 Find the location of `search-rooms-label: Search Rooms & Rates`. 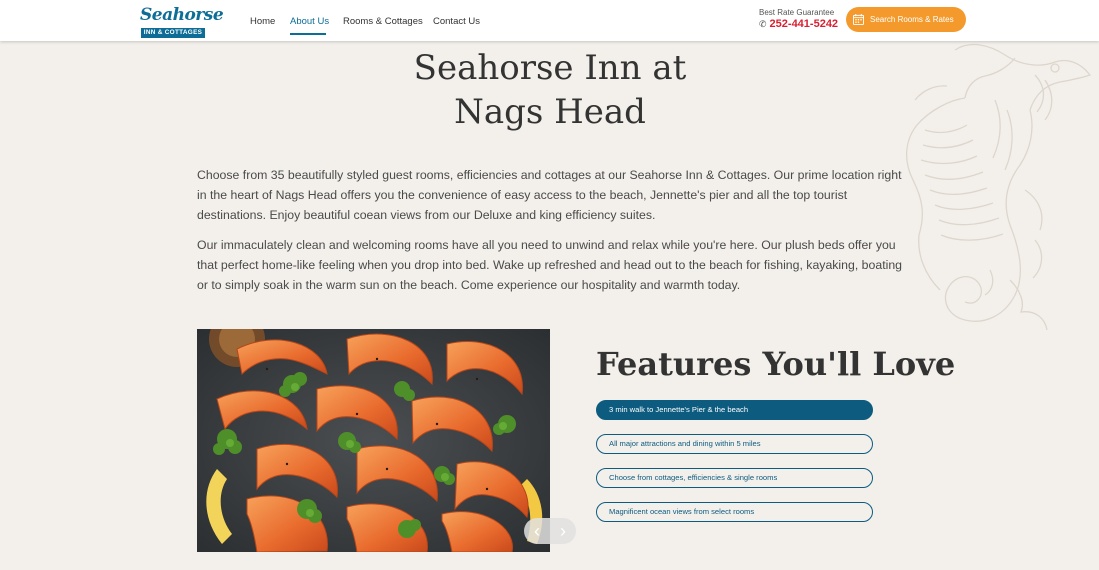

search-rooms-label: Search Rooms & Rates is located at coordinates (912, 19).